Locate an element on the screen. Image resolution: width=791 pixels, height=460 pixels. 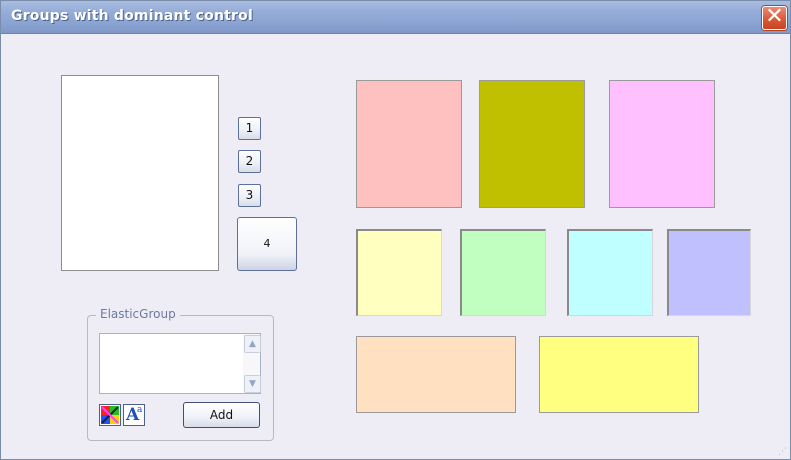
preview-panel is located at coordinates (140, 173).